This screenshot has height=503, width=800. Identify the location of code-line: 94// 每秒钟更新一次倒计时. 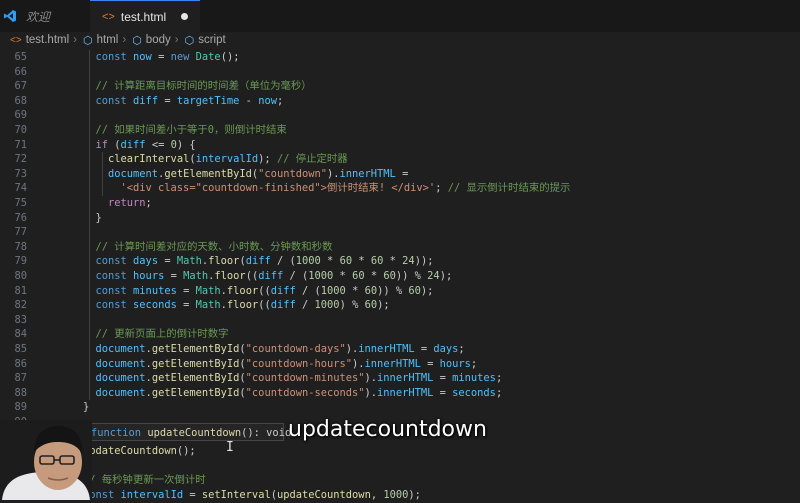
(400, 480).